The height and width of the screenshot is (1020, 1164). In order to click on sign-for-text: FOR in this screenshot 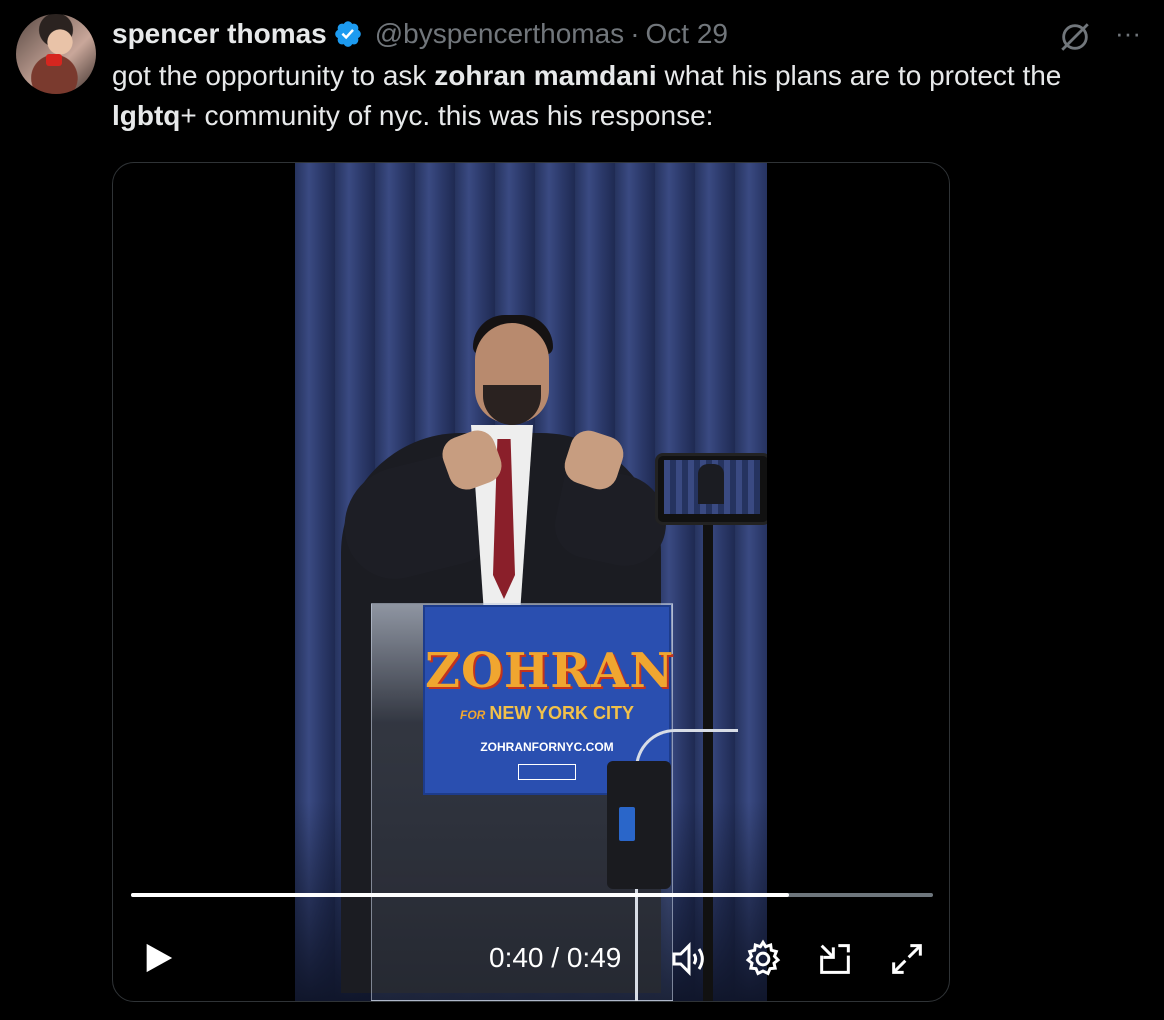, I will do `click(472, 715)`.